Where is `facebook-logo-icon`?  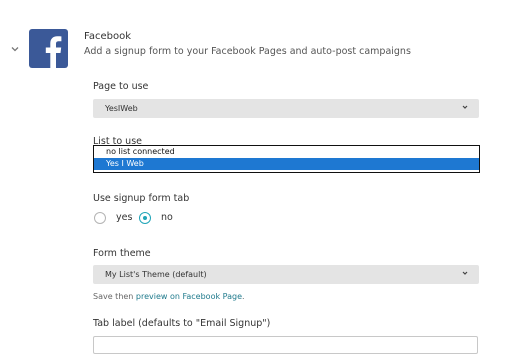 facebook-logo-icon is located at coordinates (48, 48).